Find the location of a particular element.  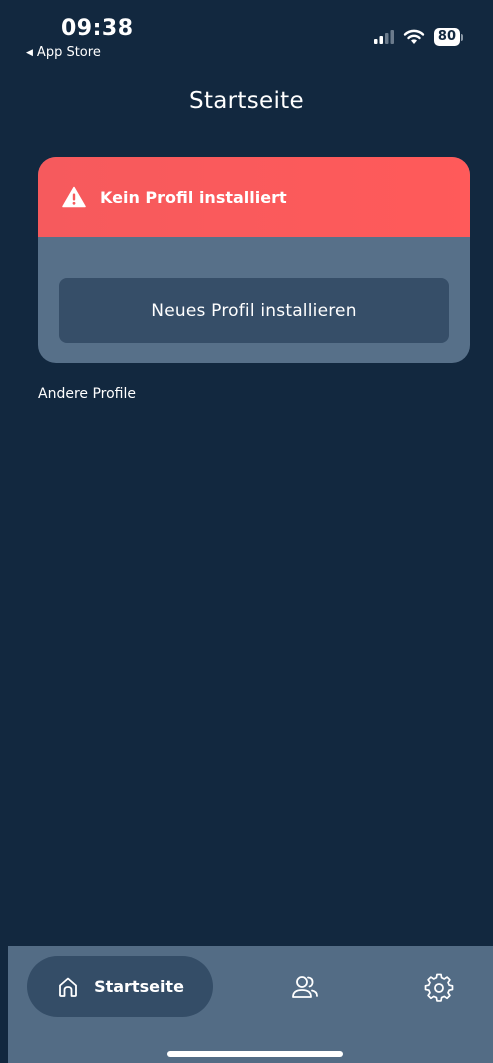

battery-icon: 80 is located at coordinates (448, 37).